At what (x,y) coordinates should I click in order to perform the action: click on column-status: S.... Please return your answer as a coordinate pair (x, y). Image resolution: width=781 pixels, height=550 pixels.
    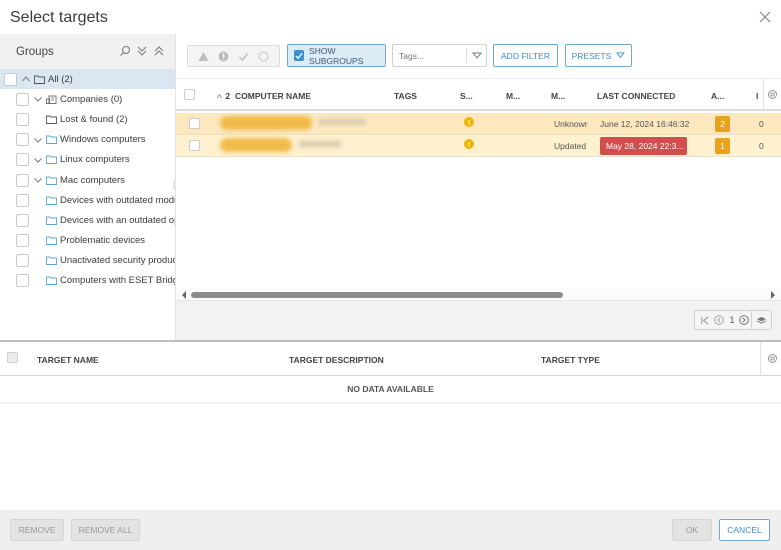
    Looking at the image, I should click on (466, 96).